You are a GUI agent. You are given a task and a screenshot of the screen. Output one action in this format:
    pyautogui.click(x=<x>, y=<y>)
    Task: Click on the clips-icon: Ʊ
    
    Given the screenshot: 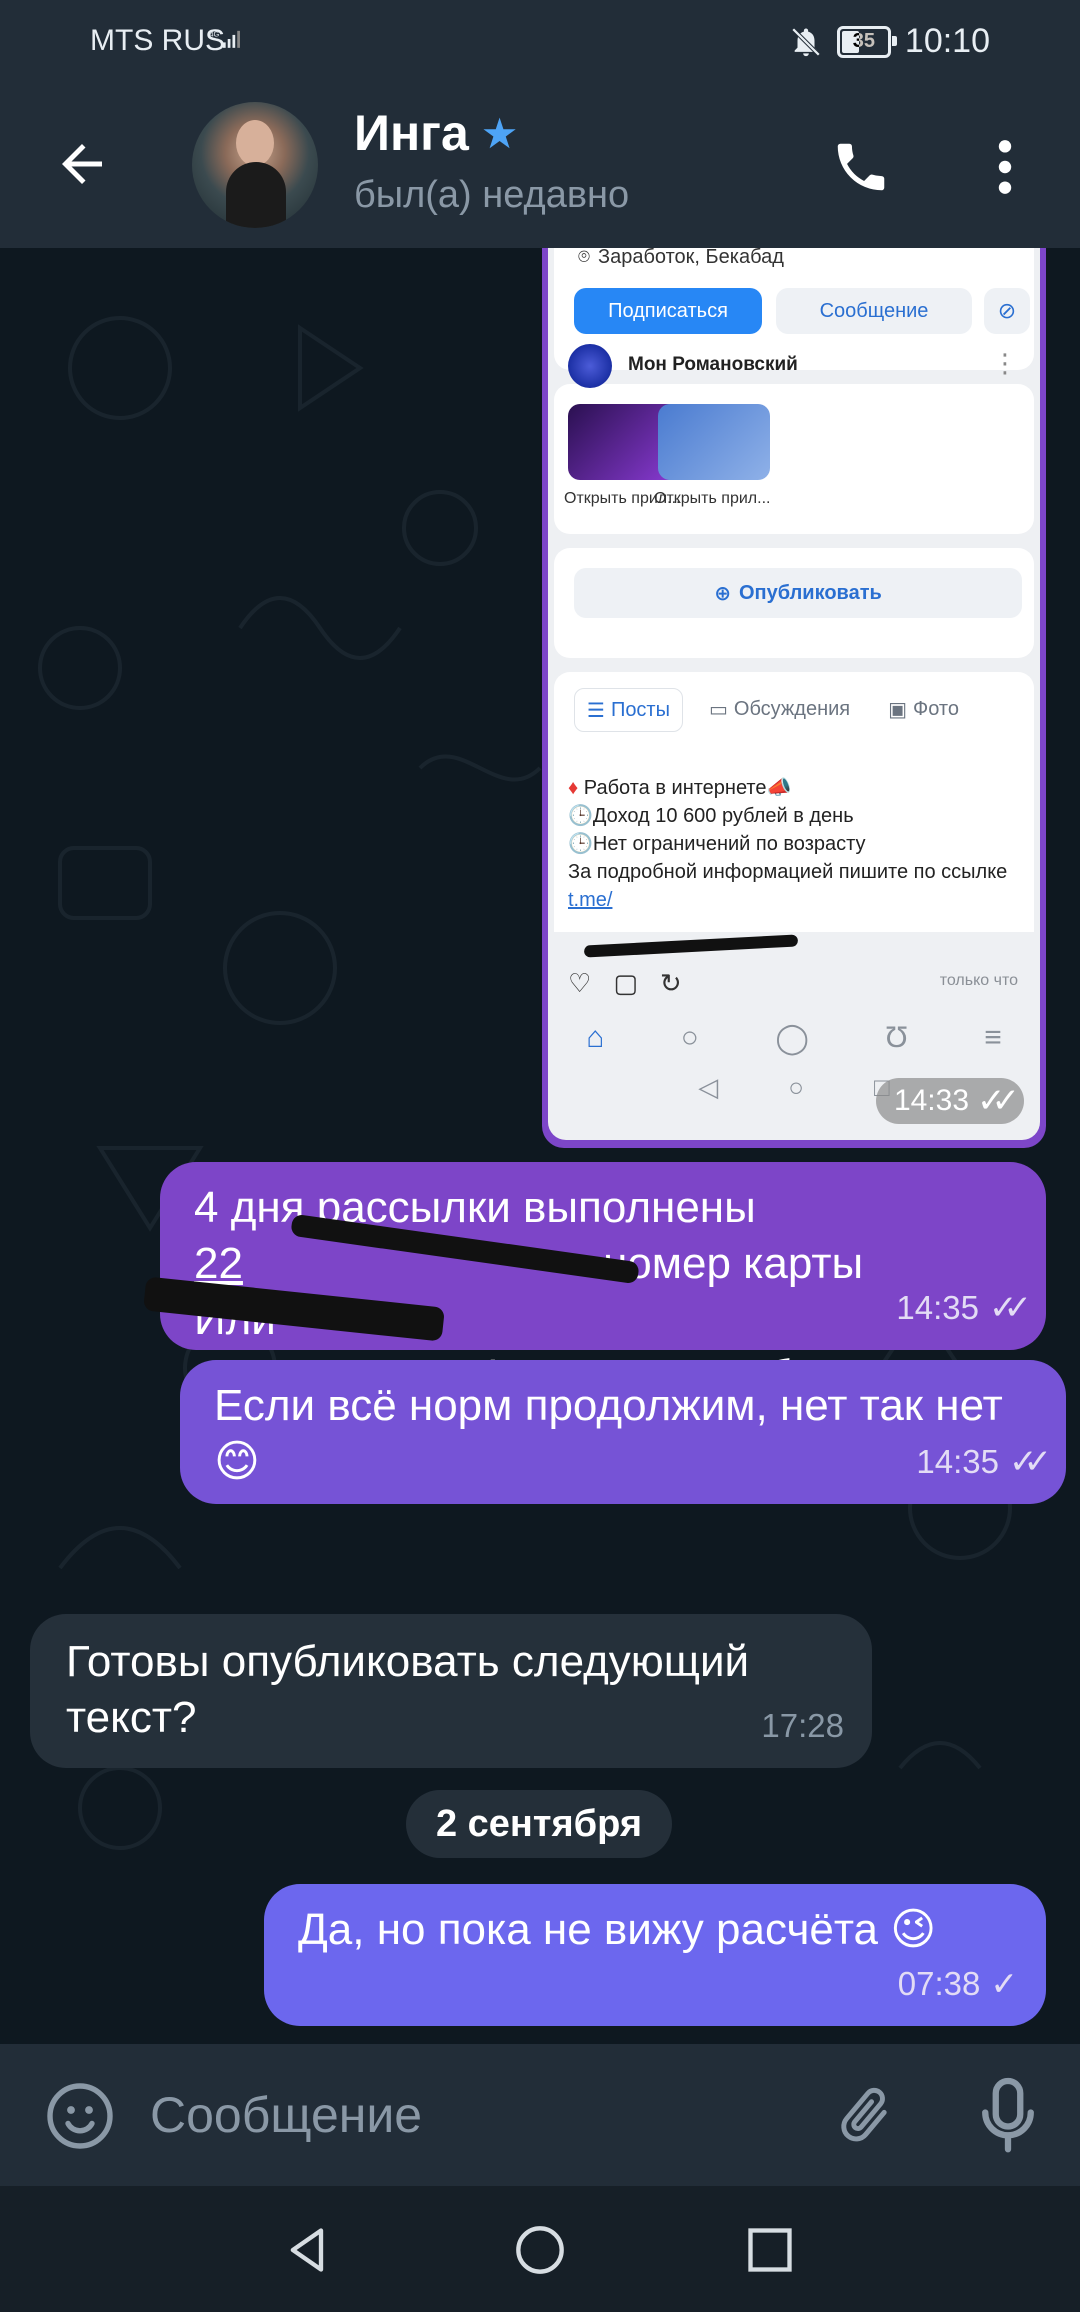 What is the action you would take?
    pyautogui.click(x=896, y=1037)
    